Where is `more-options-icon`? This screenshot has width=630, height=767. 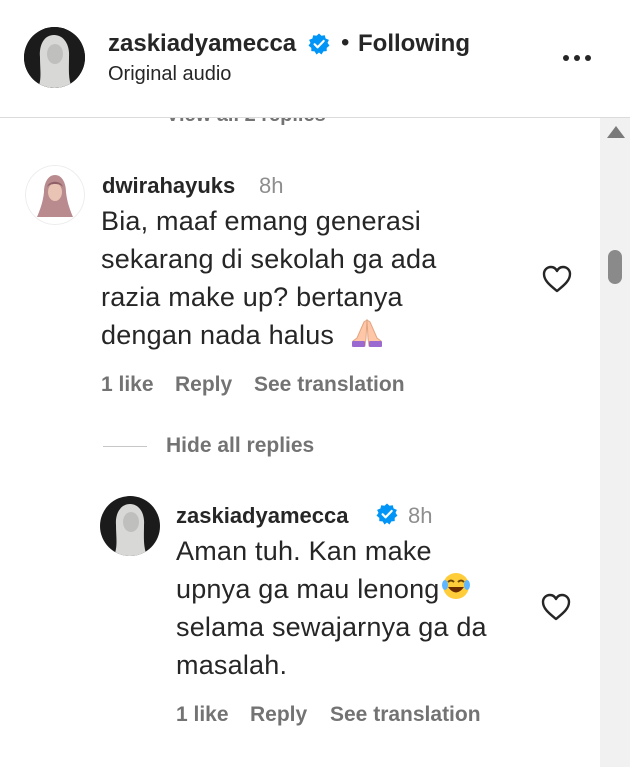 more-options-icon is located at coordinates (577, 57).